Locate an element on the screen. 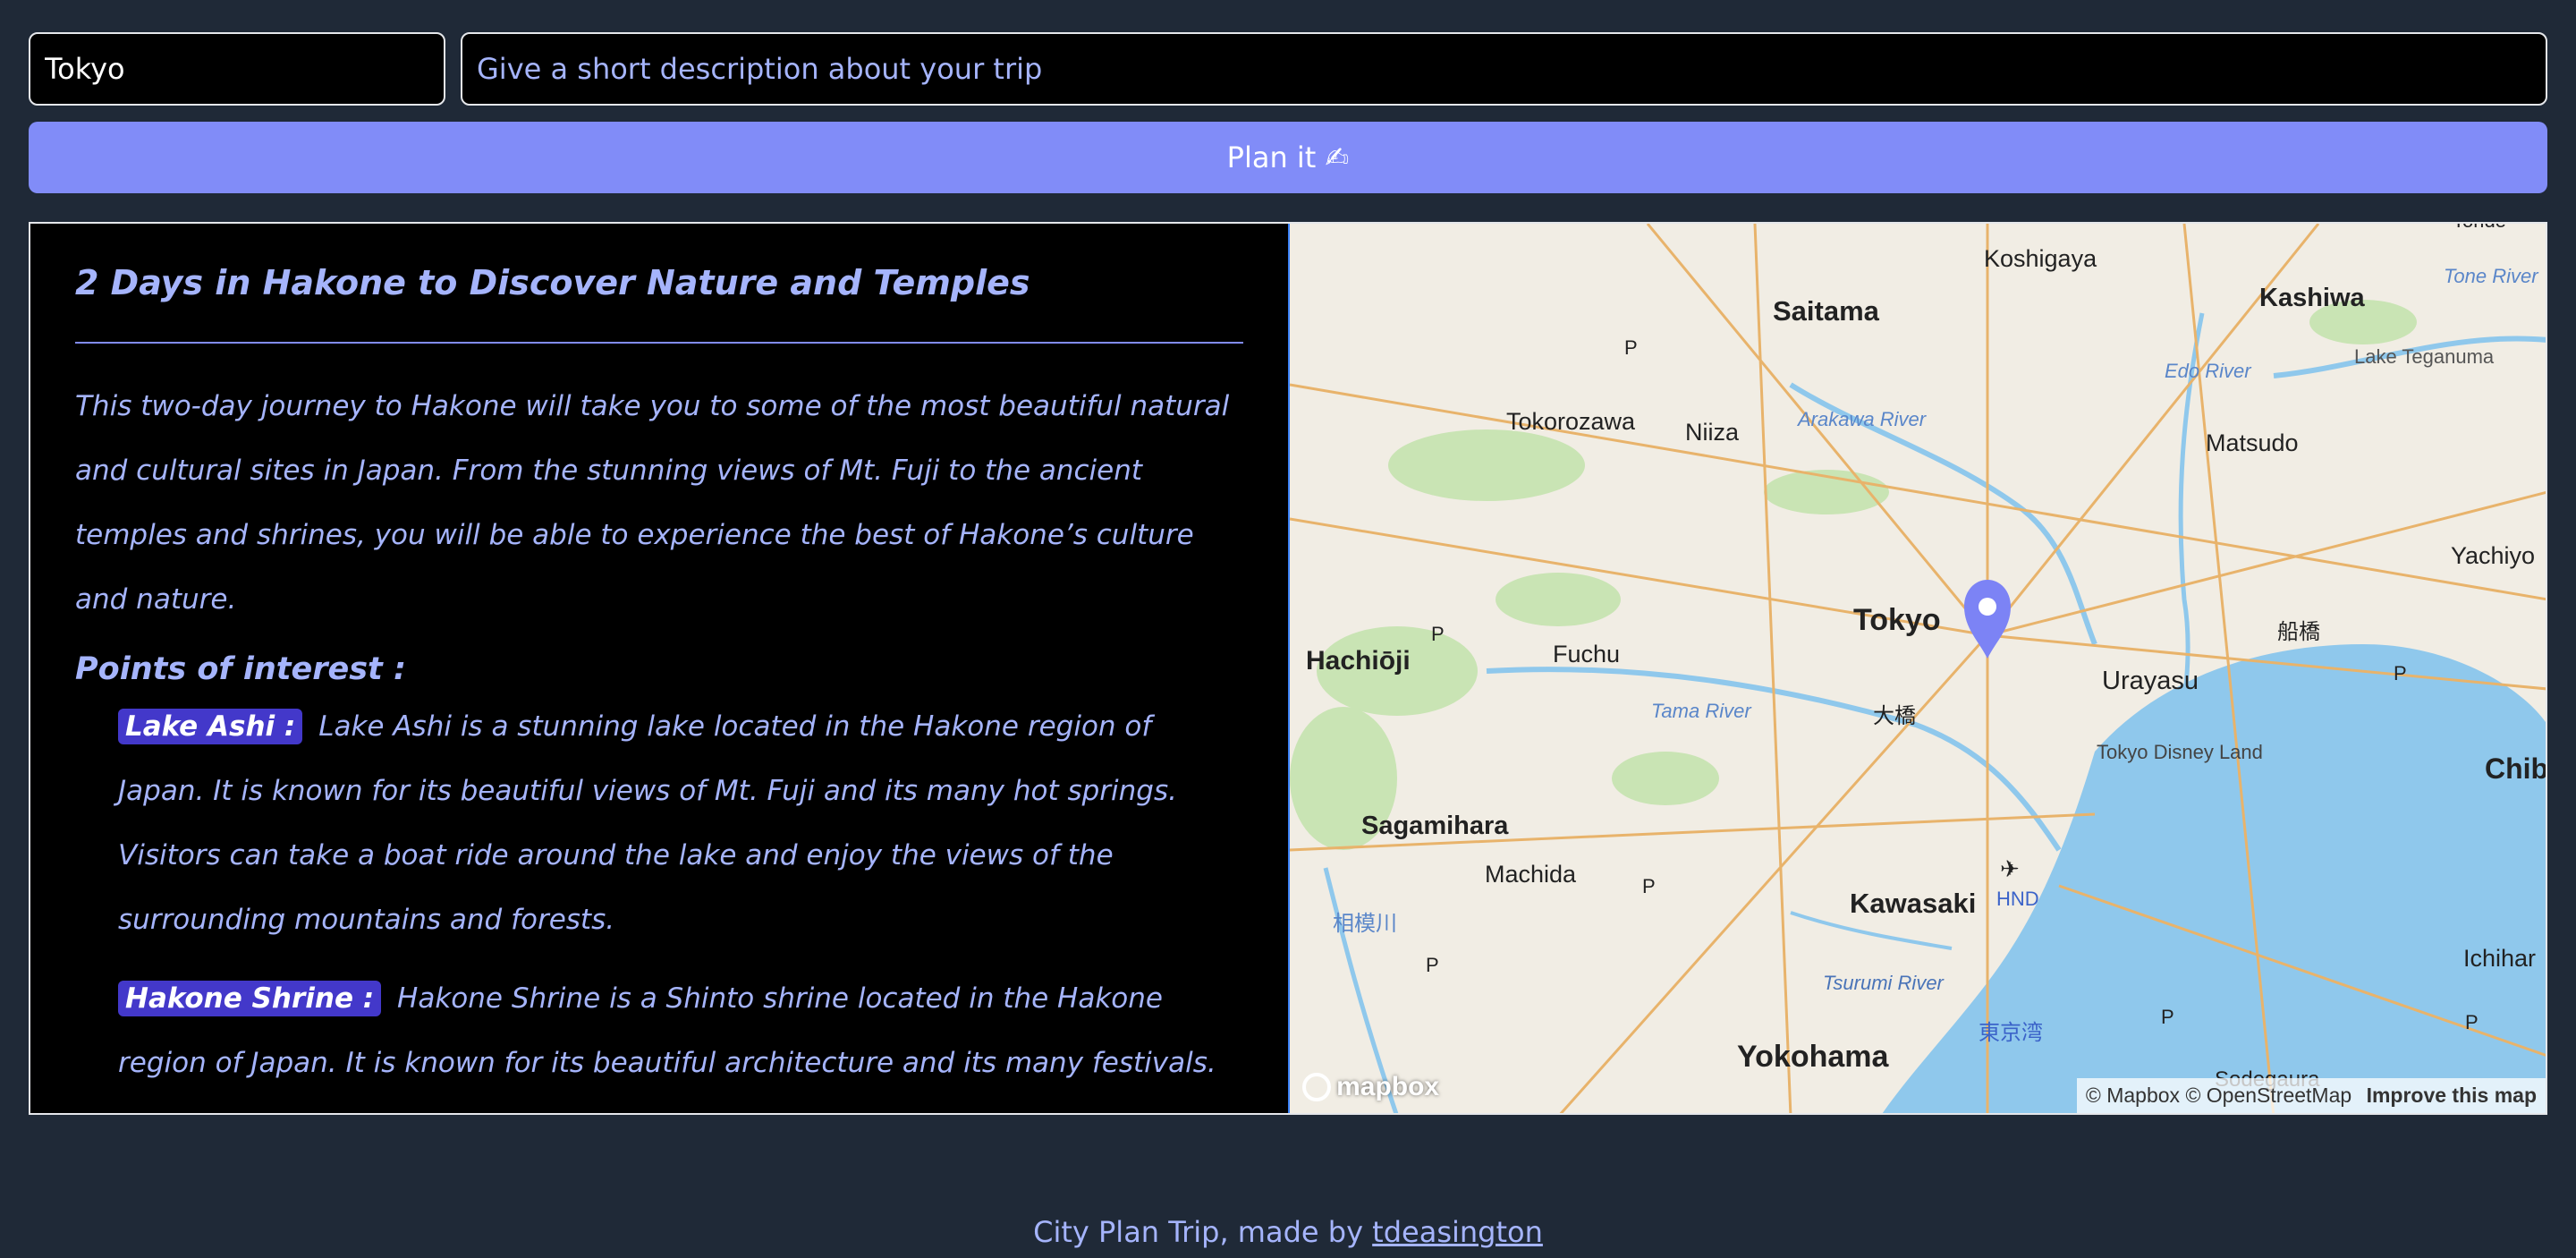 This screenshot has height=1258, width=2576. map-label: Edo River is located at coordinates (2208, 371).